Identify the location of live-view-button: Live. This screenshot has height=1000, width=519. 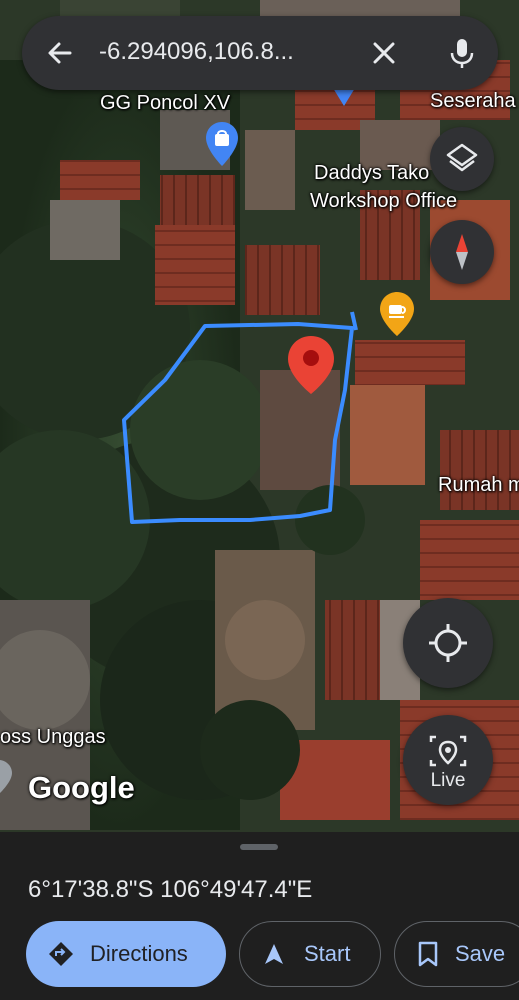
(448, 760).